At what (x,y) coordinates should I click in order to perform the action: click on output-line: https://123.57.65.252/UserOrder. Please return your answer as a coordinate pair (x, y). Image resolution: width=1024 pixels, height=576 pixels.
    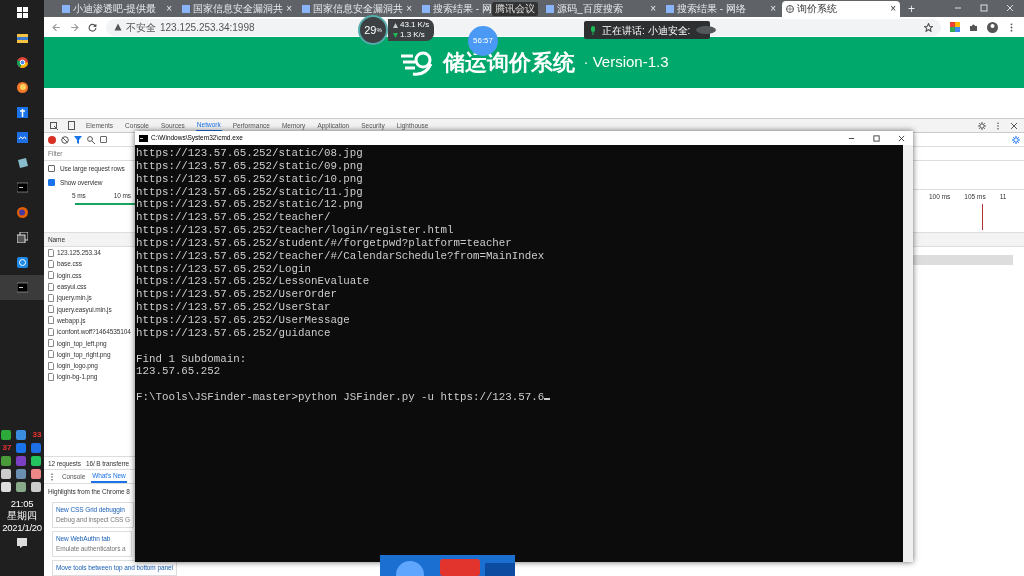
    Looking at the image, I should click on (237, 295).